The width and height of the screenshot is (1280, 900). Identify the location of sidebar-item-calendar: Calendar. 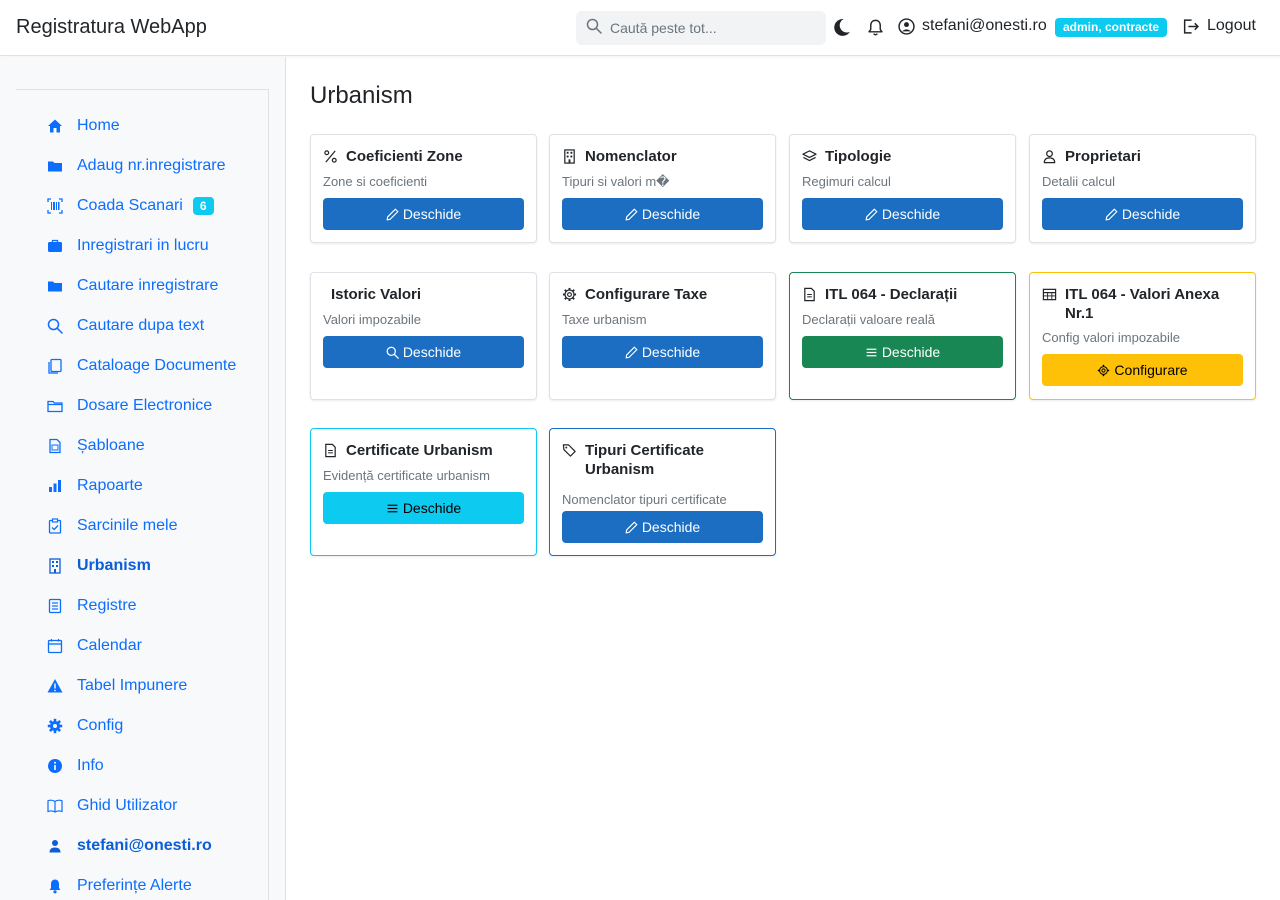
(94, 646).